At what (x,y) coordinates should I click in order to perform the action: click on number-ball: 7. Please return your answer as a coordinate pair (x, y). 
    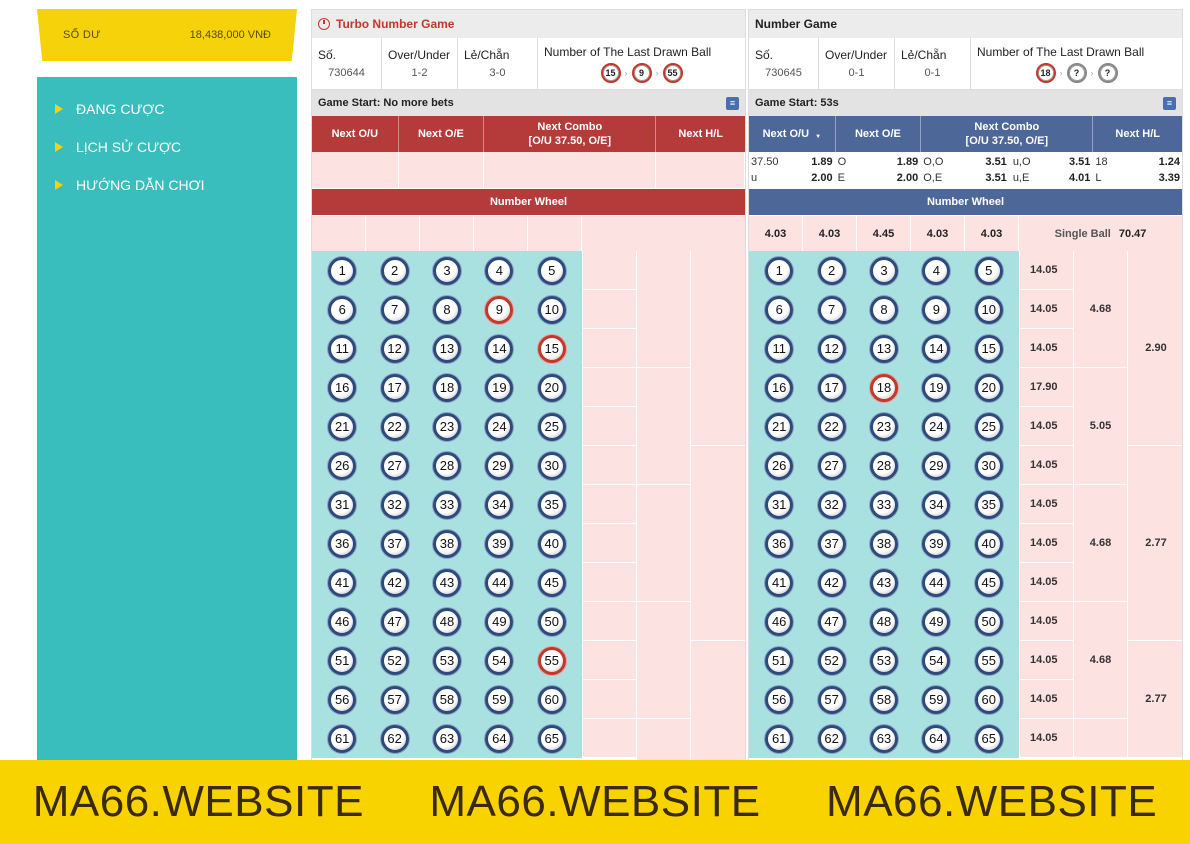
    Looking at the image, I should click on (394, 309).